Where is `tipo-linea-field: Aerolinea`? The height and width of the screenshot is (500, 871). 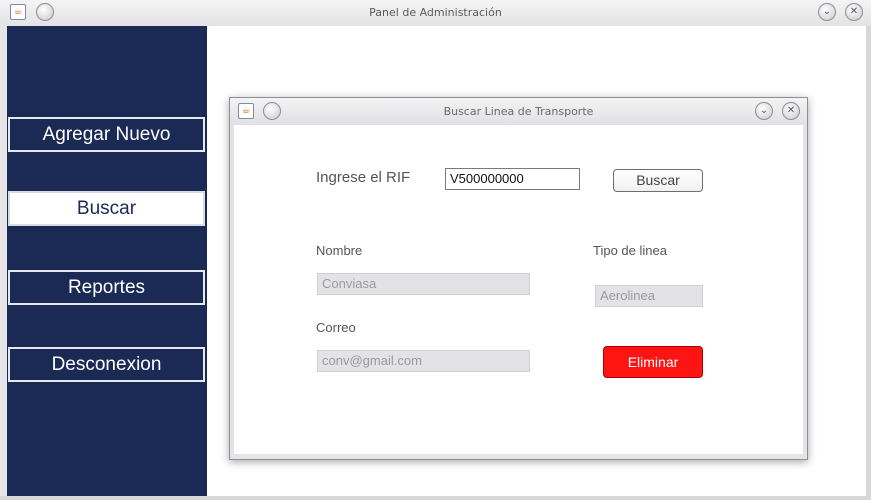
tipo-linea-field: Aerolinea is located at coordinates (649, 296).